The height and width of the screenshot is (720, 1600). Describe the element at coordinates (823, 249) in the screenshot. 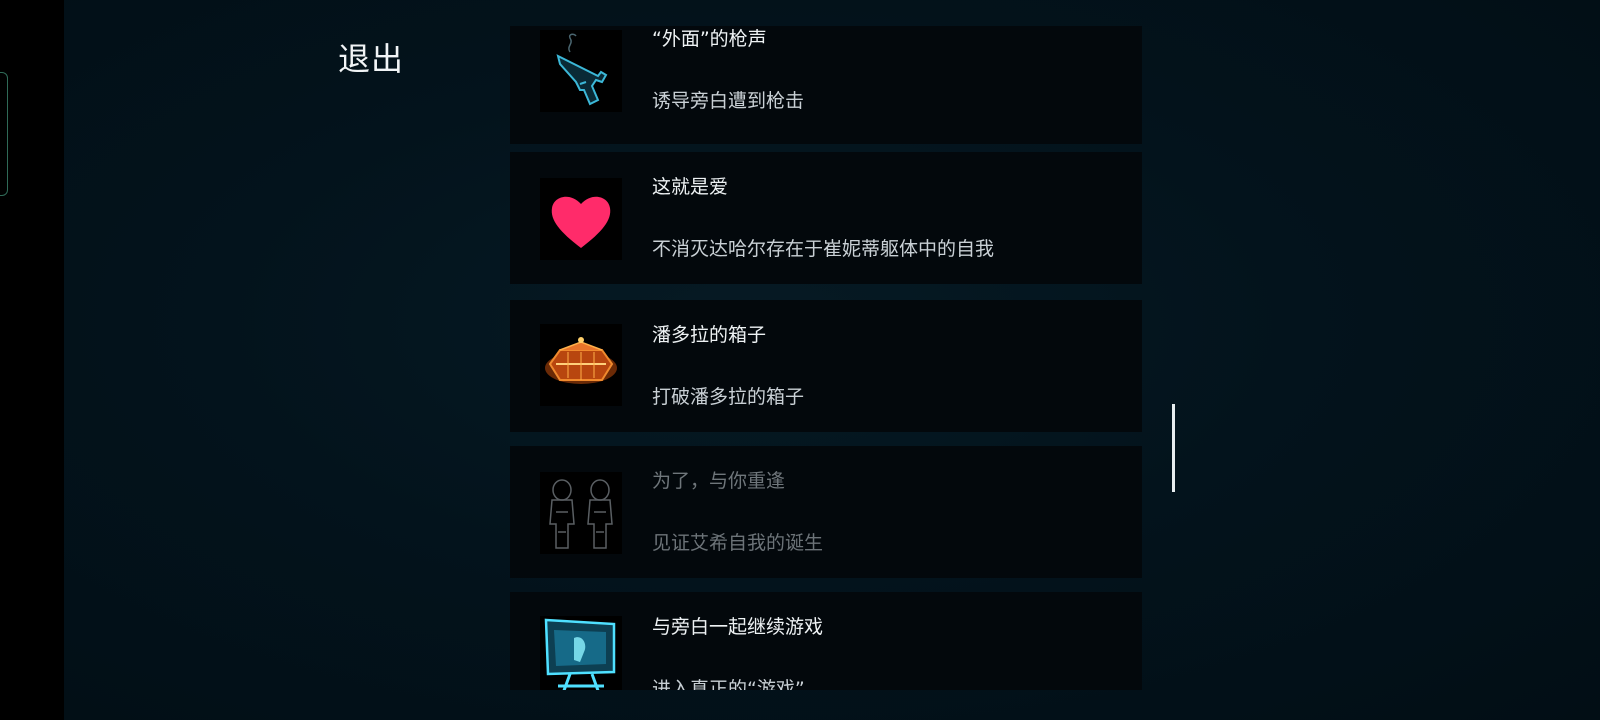

I see `achievement-description: 不消灭达哈尔存在于崔妮蒂躯体中的自我` at that location.